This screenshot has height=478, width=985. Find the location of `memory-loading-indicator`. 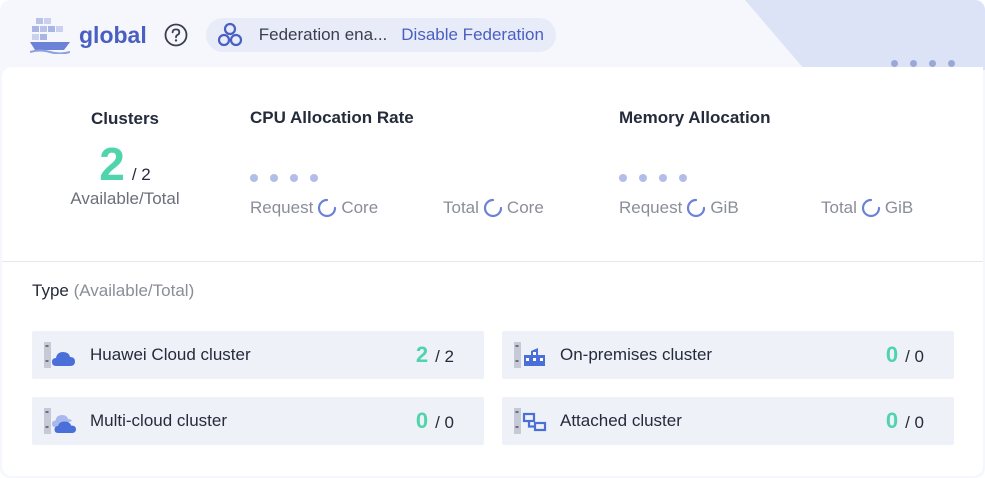

memory-loading-indicator is located at coordinates (694, 178).